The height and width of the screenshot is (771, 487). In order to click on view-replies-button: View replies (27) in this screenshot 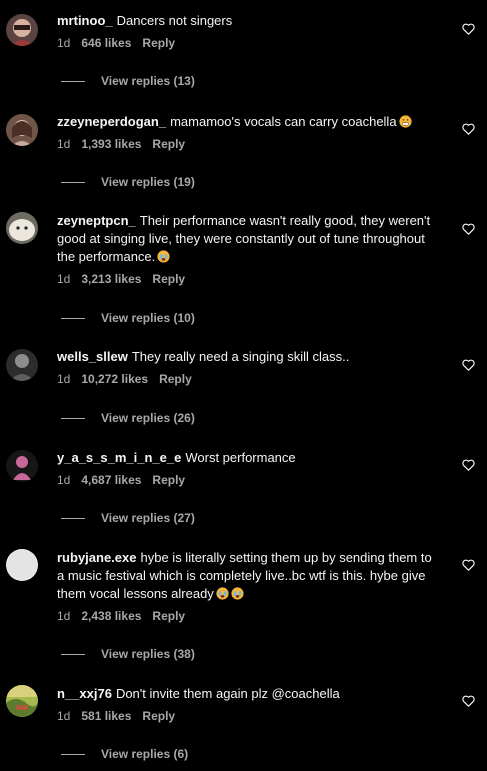, I will do `click(128, 518)`.